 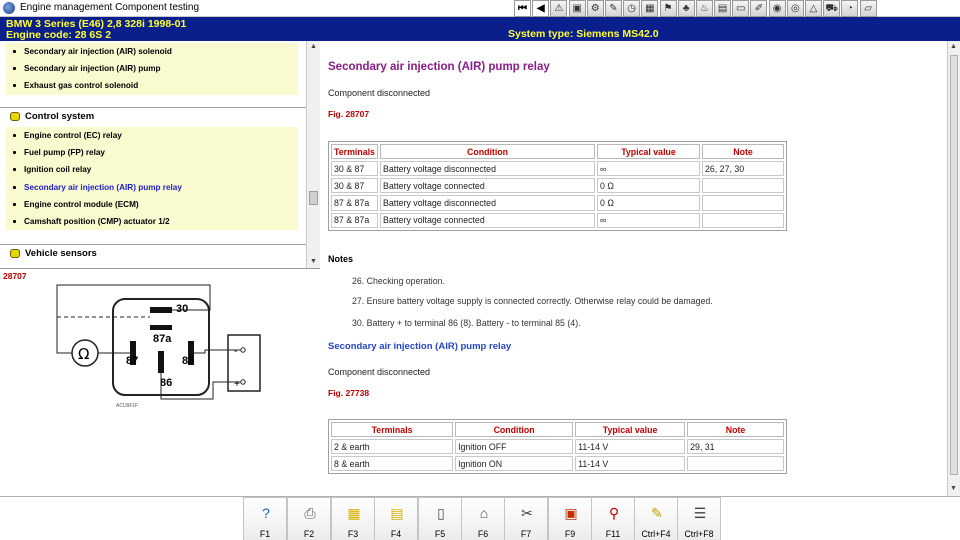 I want to click on tools-button: ✎, so click(x=613, y=8).